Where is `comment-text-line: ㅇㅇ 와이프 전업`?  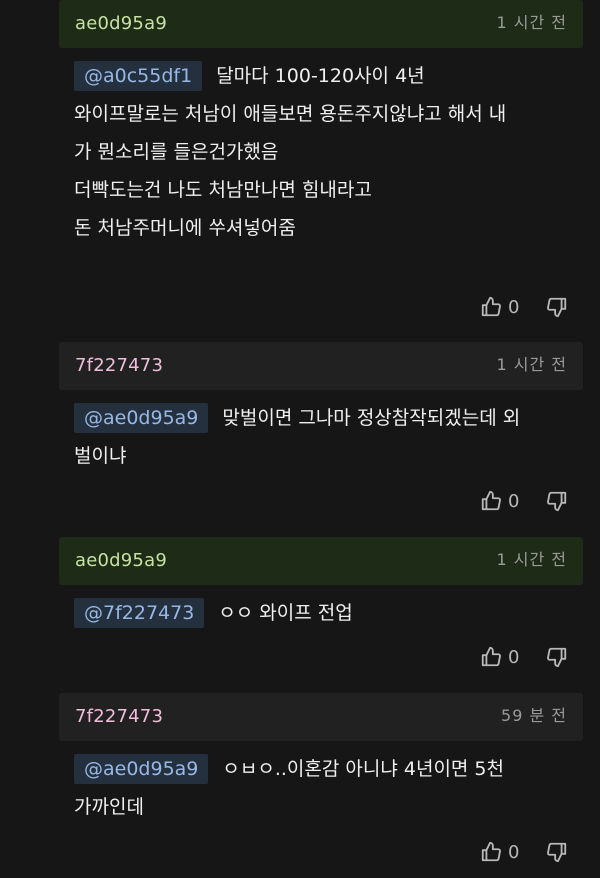 comment-text-line: ㅇㅇ 와이프 전업 is located at coordinates (285, 613).